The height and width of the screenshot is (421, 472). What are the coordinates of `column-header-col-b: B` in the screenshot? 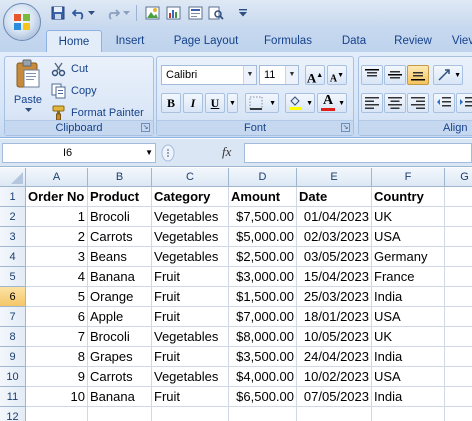 It's located at (120, 177).